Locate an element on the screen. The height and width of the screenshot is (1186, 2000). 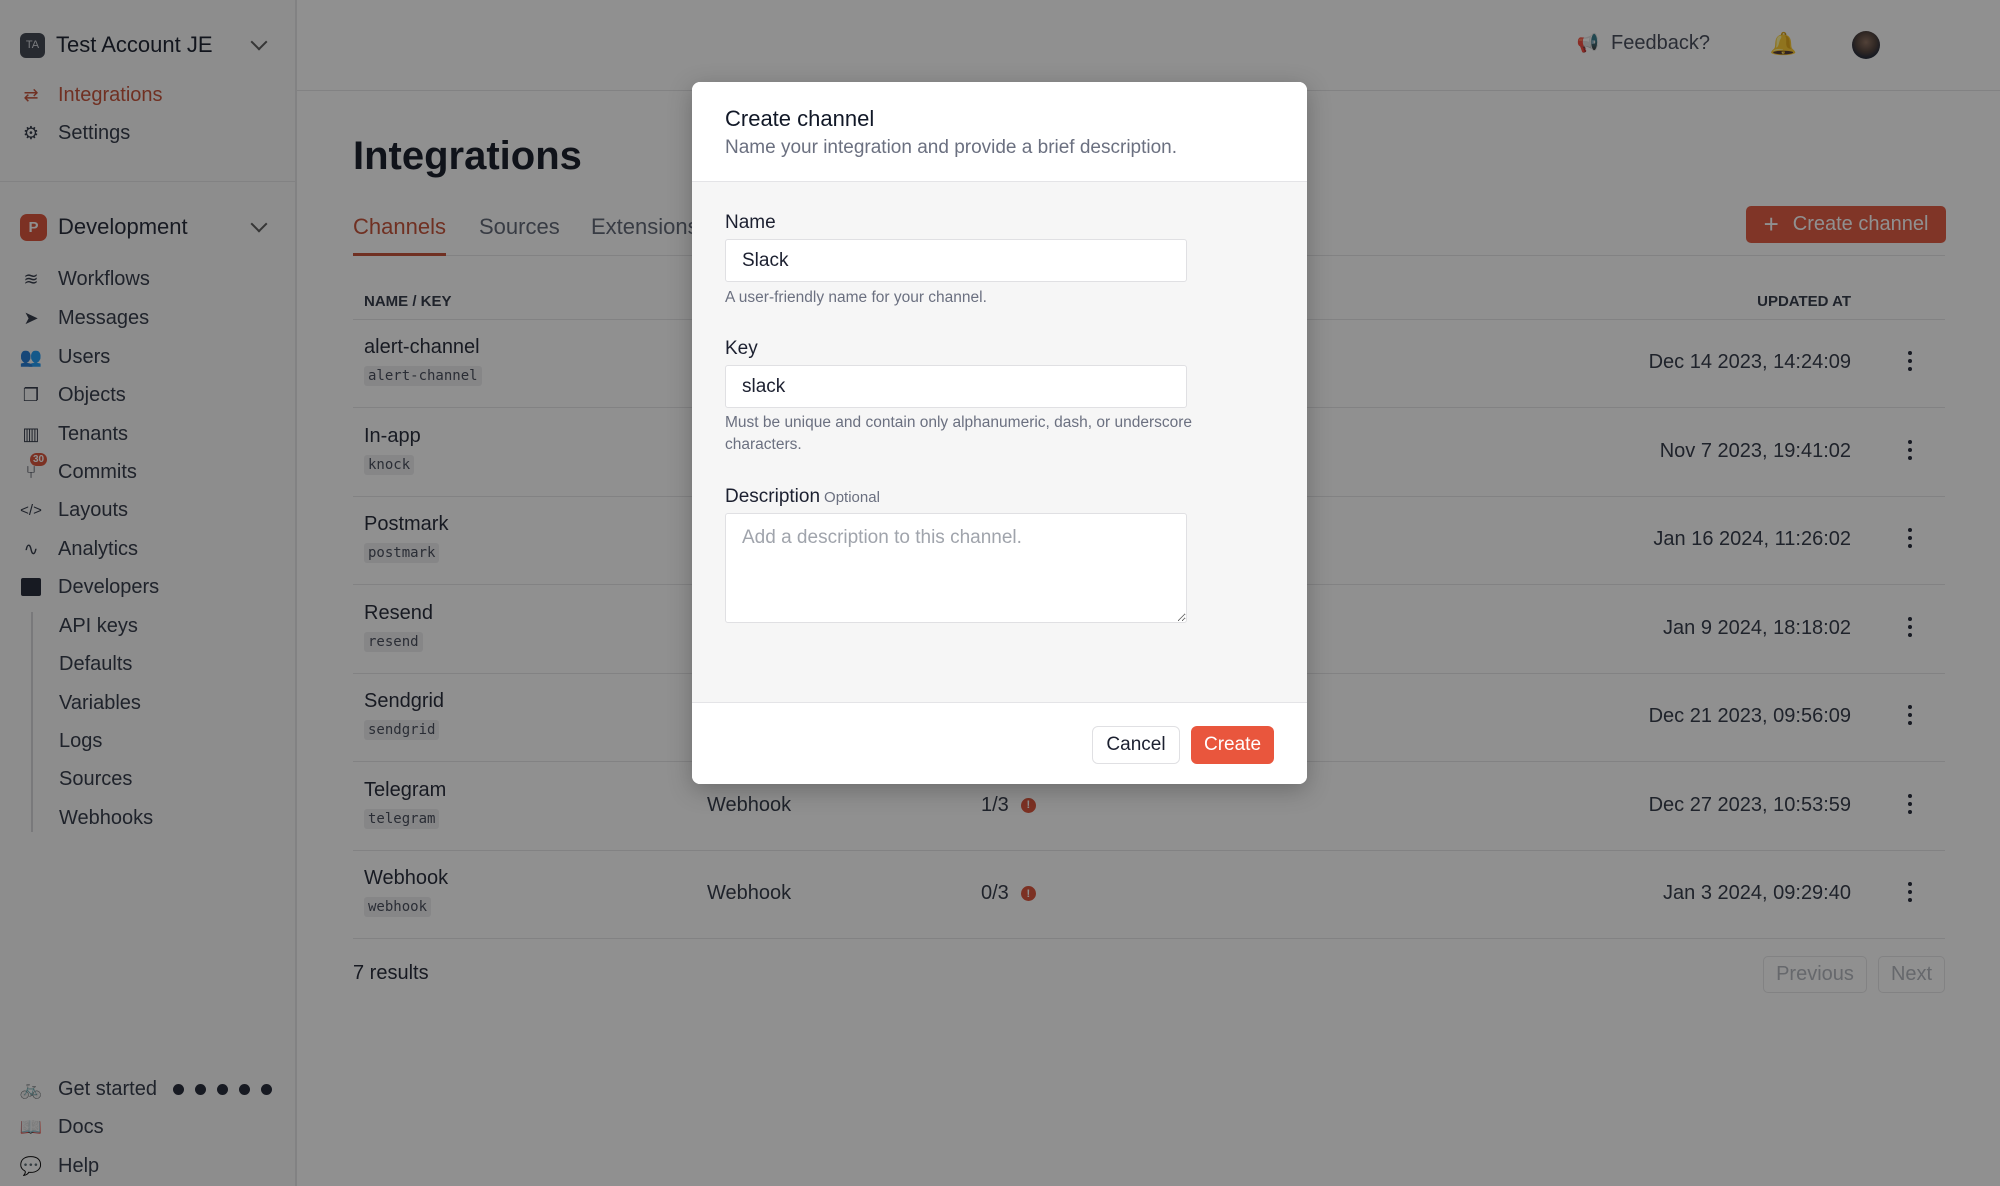
name-hint: A user-friendly name for your channel. is located at coordinates (856, 297).